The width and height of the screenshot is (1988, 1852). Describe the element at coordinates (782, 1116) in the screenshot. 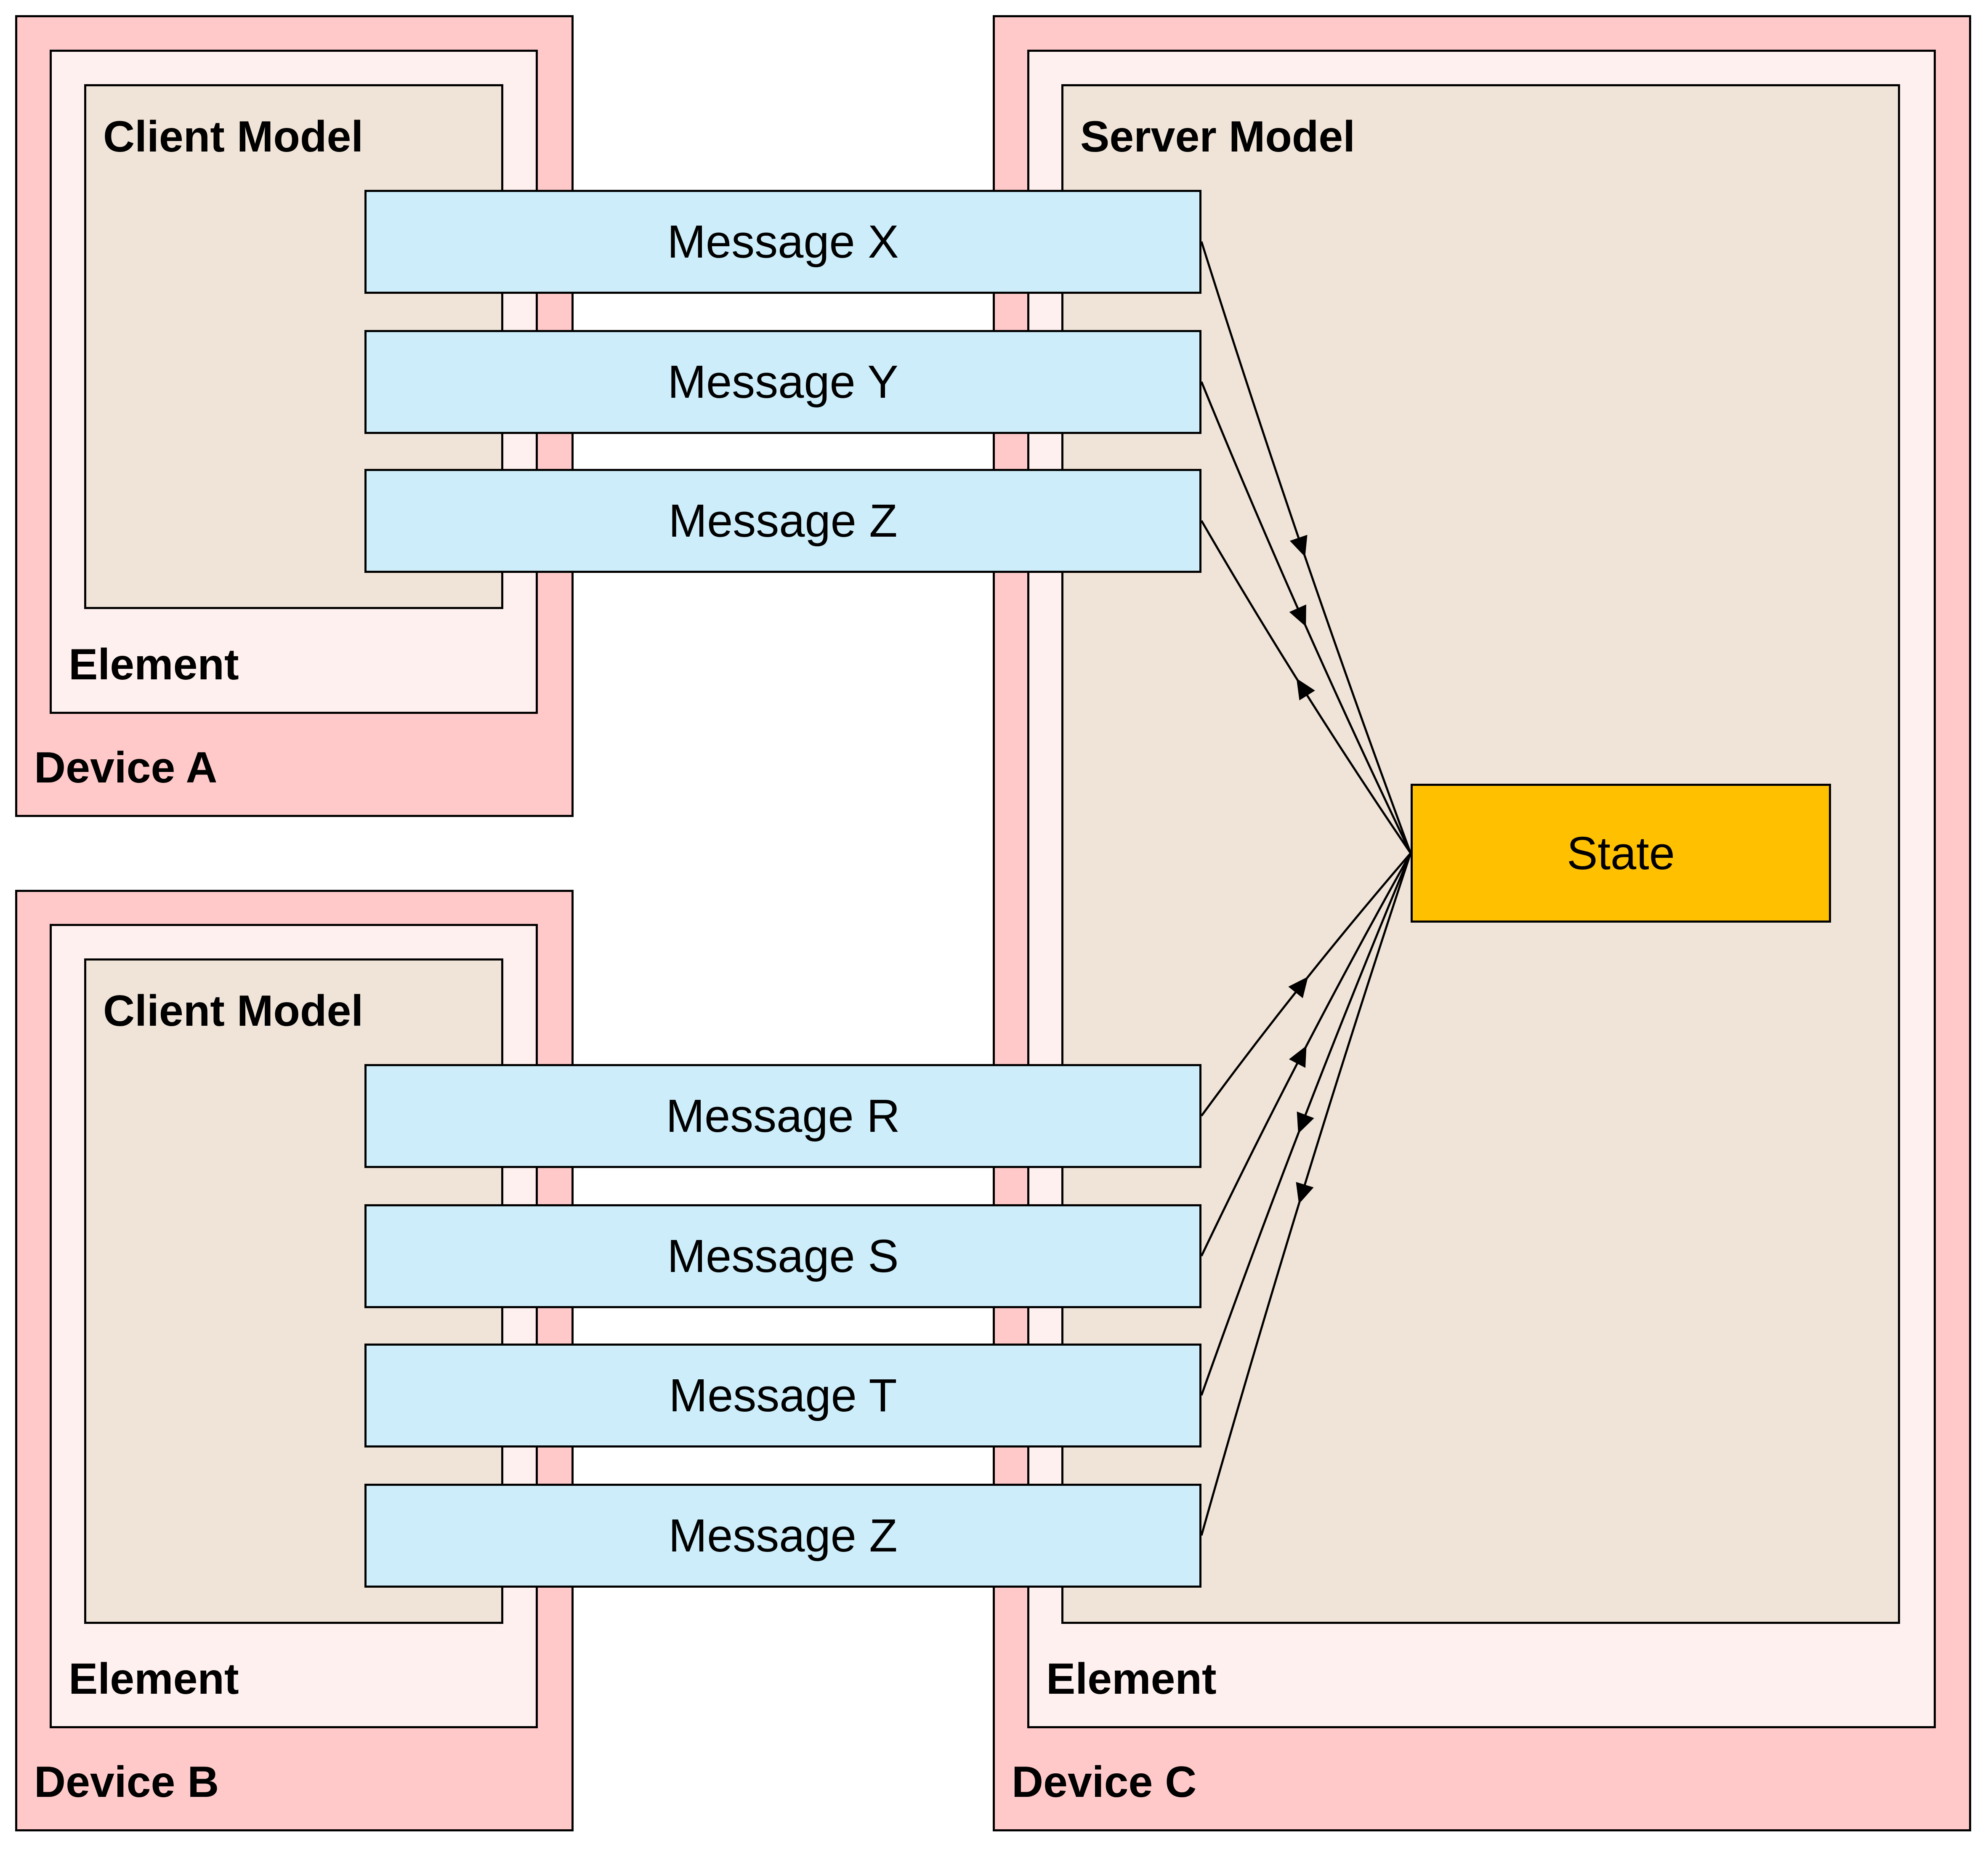

I see `message-r: Message R` at that location.